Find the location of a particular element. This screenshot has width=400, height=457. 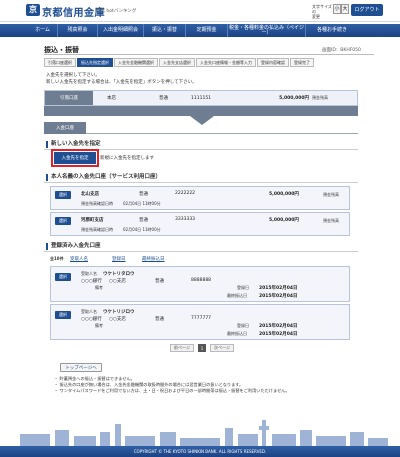

font-large-button: 大 is located at coordinates (345, 9).